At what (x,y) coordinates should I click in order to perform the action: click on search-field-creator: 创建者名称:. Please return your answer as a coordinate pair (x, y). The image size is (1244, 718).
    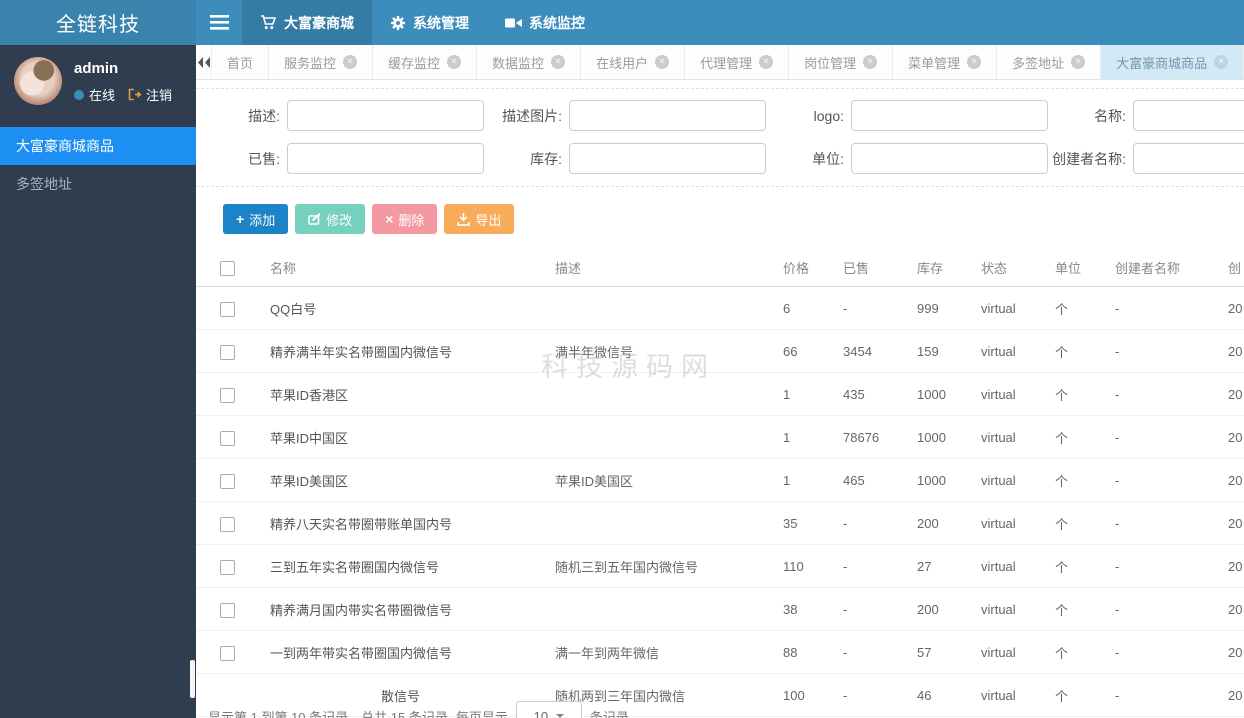
    Looking at the image, I should click on (1146, 158).